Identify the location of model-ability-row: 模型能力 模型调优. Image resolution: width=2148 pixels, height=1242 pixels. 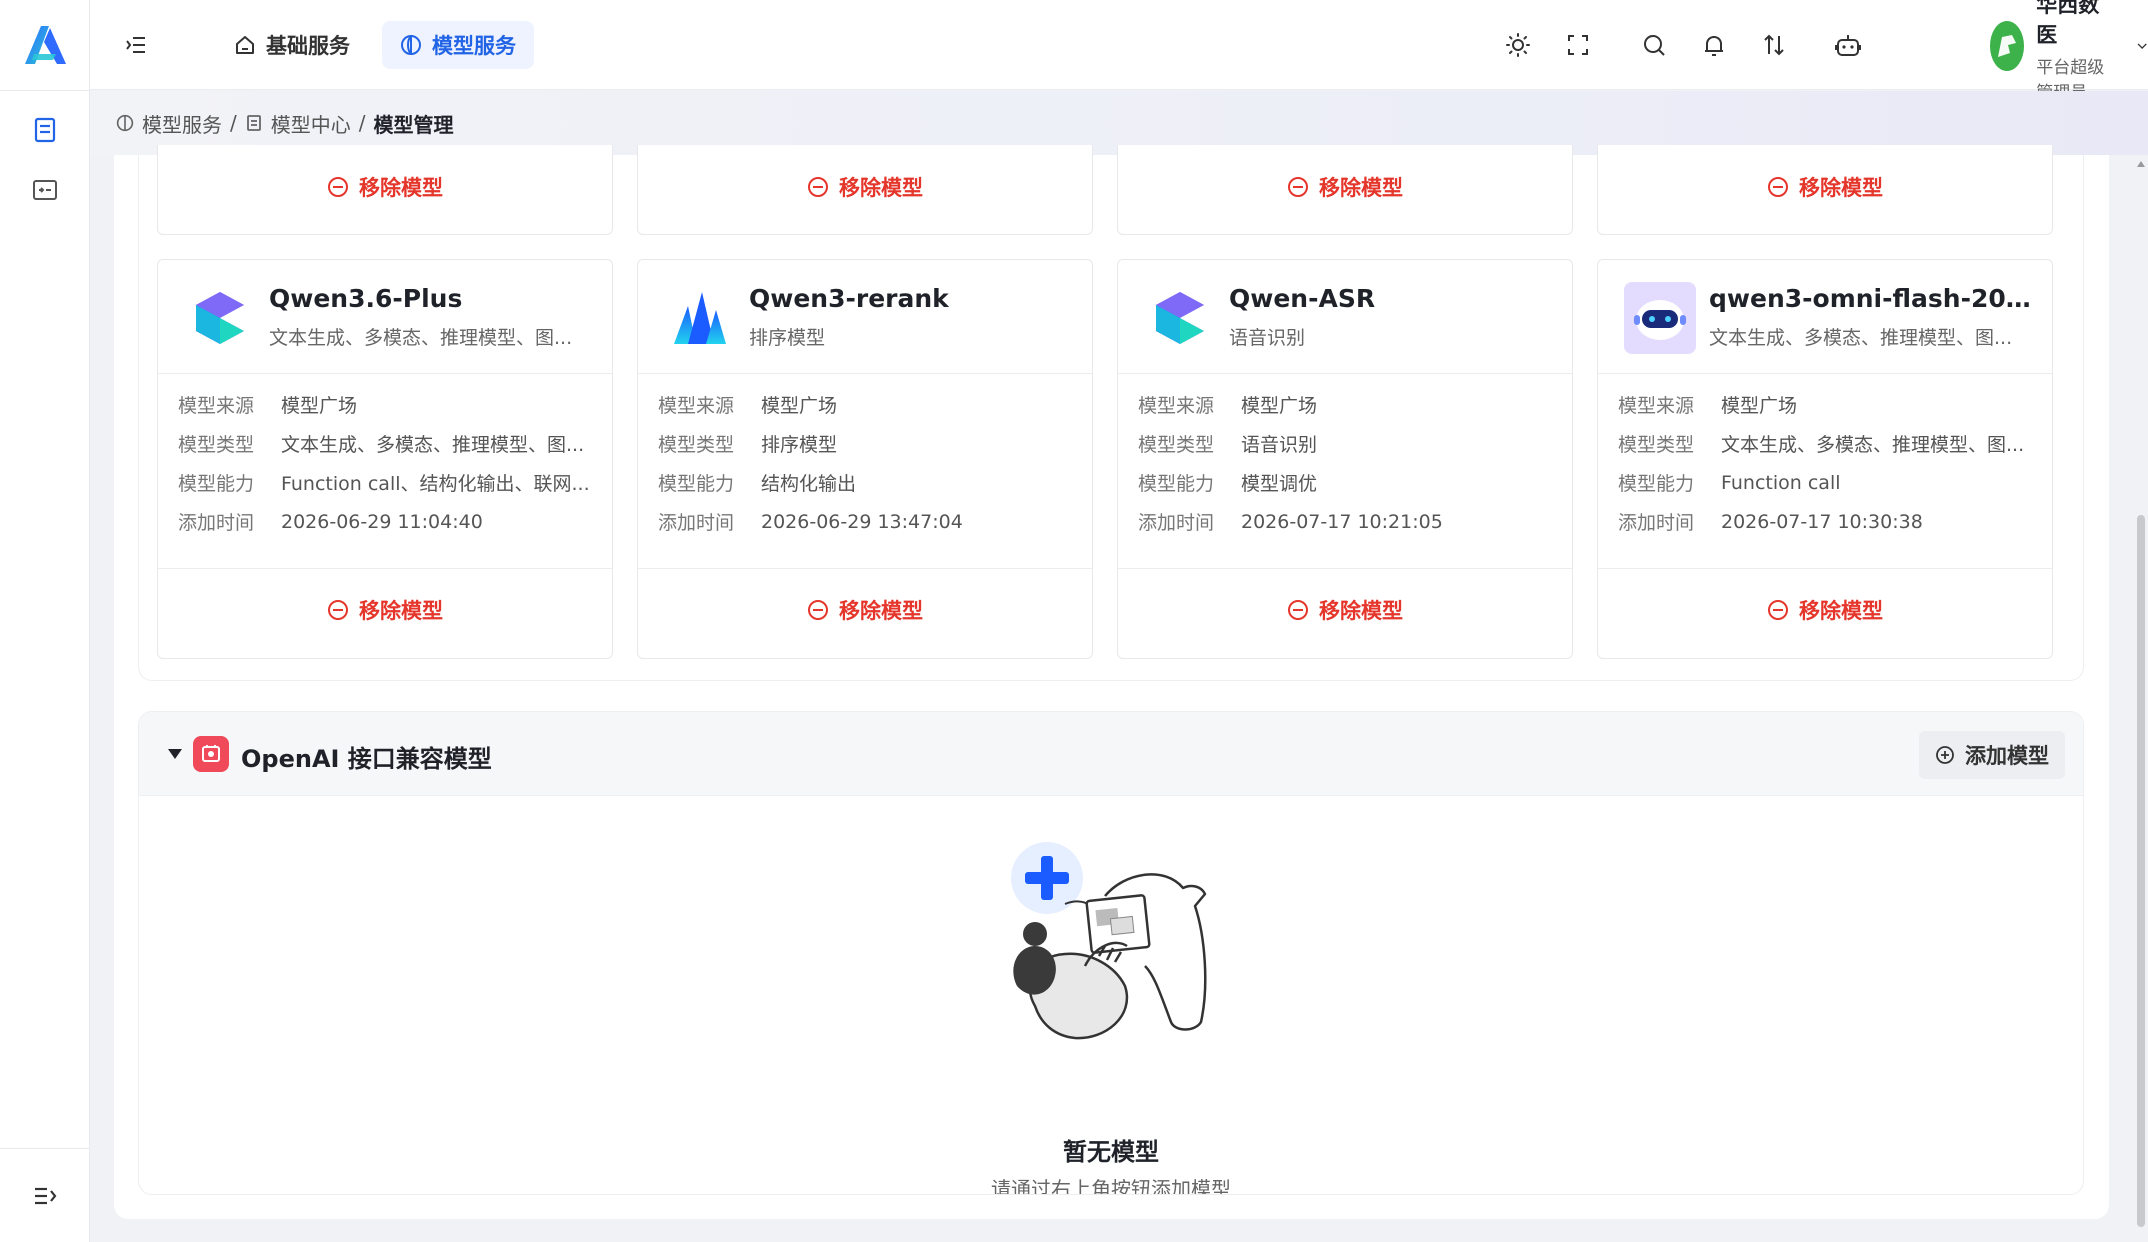
(1348, 482).